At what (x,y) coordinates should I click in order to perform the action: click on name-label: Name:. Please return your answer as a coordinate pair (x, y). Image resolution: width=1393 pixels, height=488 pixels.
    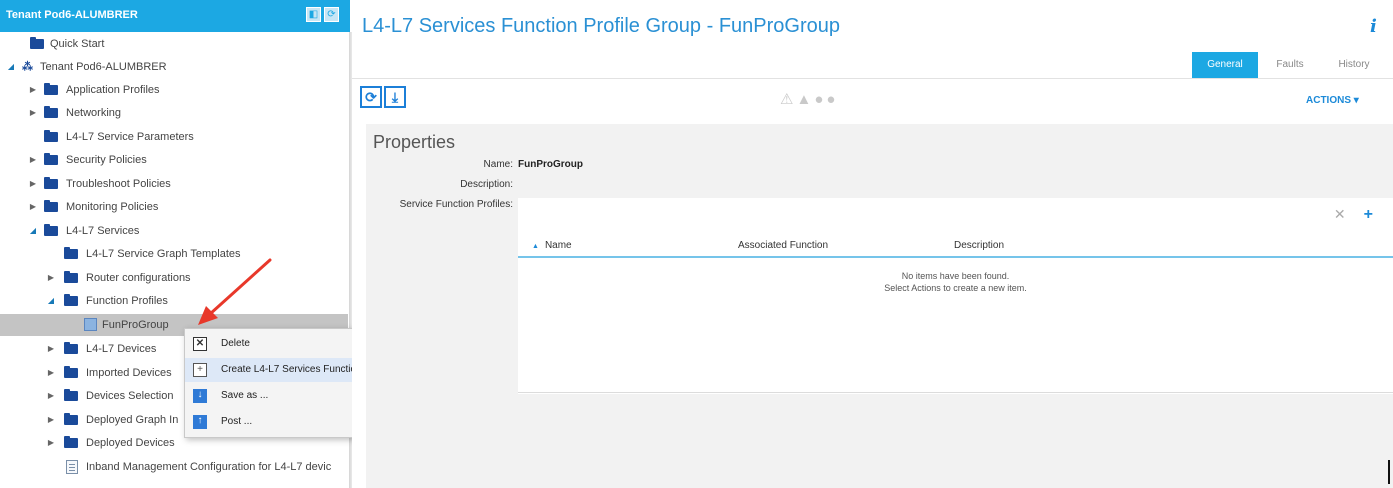
    Looking at the image, I should click on (498, 164).